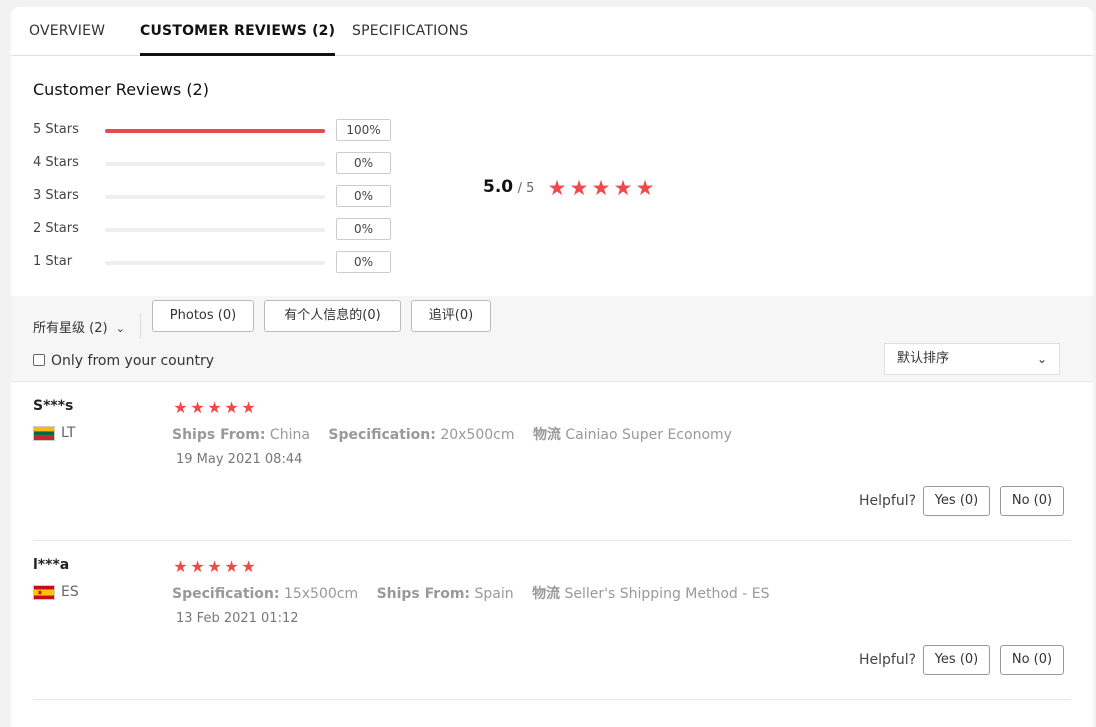 Image resolution: width=1096 pixels, height=727 pixels. I want to click on rating-filter-label: 所有星级 (2), so click(70, 328).